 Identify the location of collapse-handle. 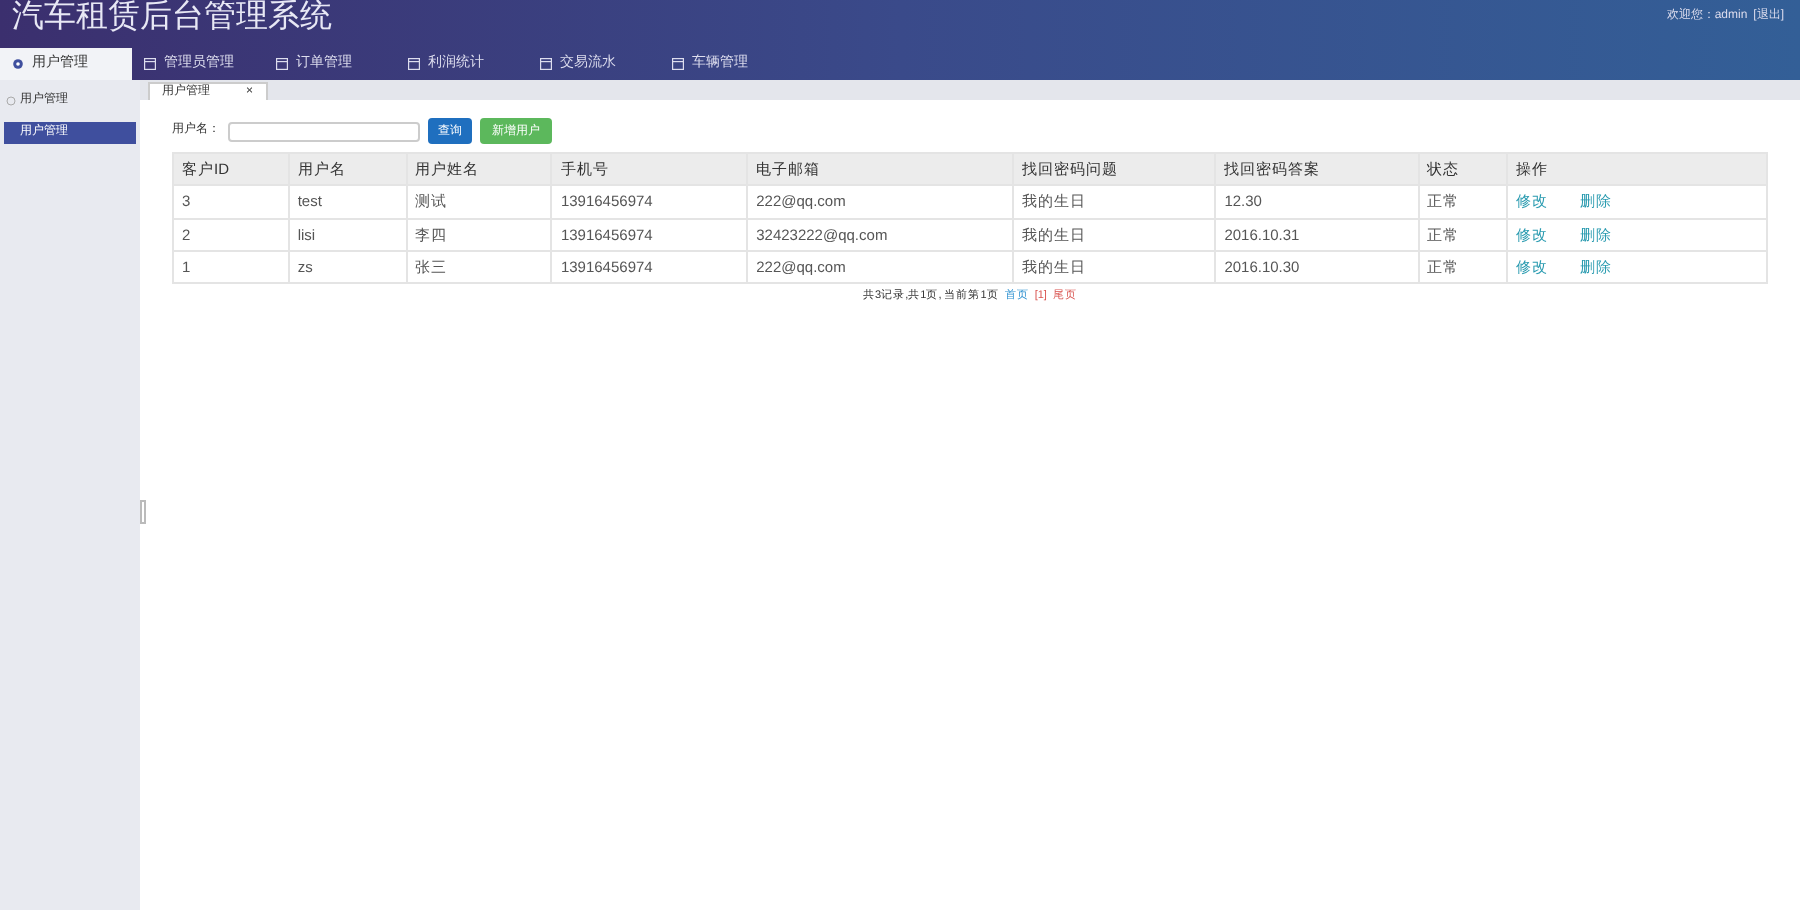
(143, 512).